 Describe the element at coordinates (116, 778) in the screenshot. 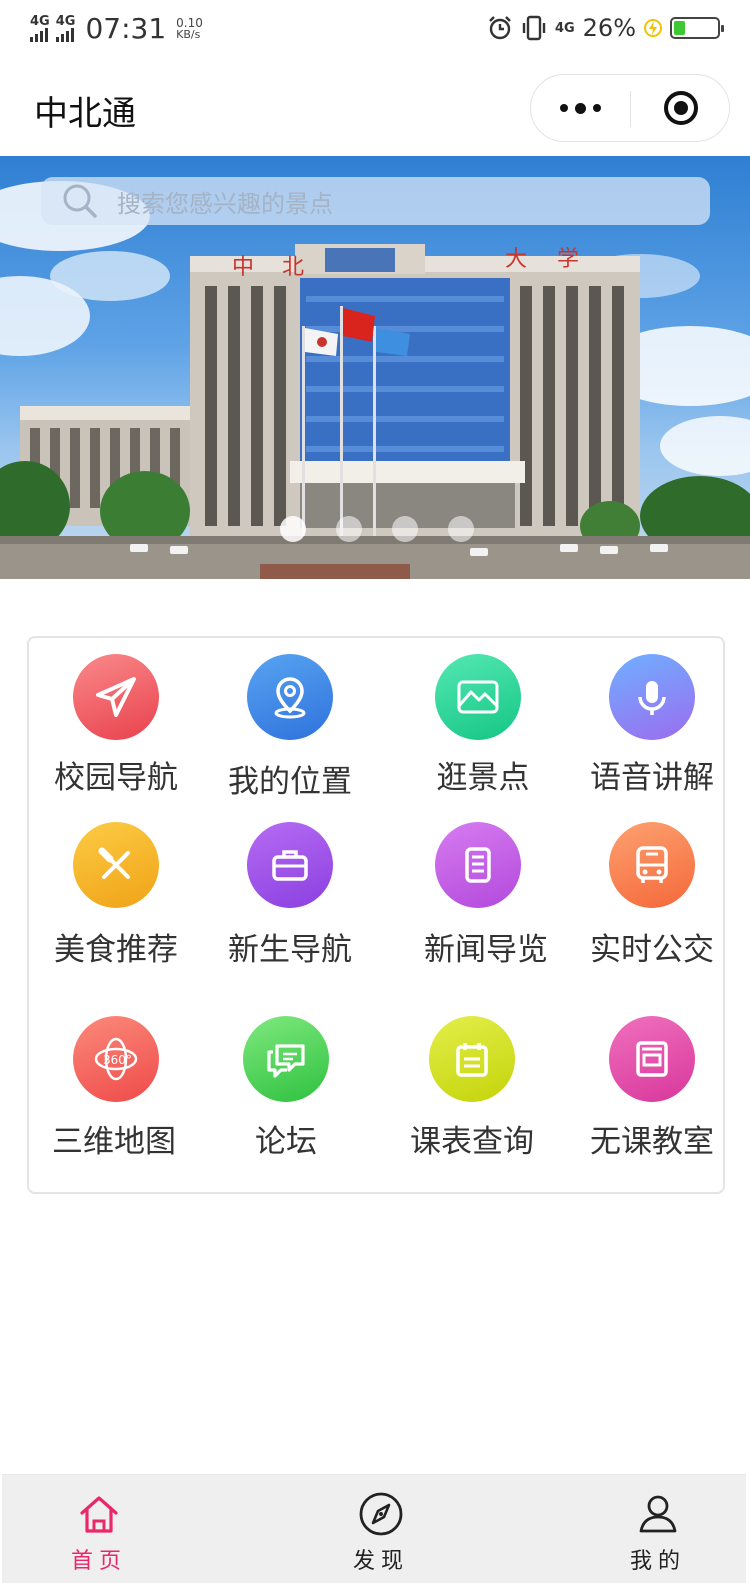

I see `menu-item-label: 校园导航` at that location.